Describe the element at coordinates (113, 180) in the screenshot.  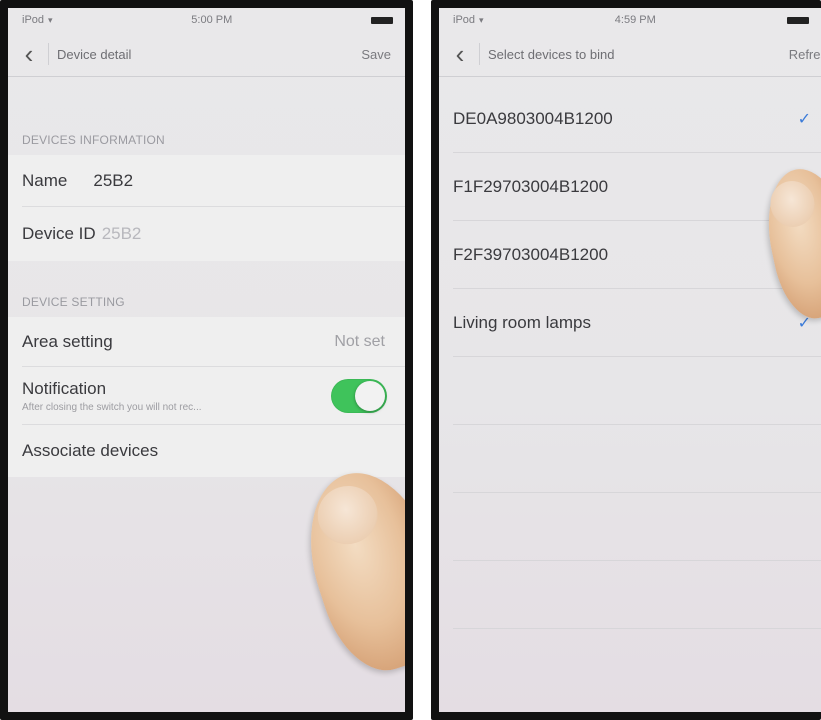
I see `name-value: 25B2` at that location.